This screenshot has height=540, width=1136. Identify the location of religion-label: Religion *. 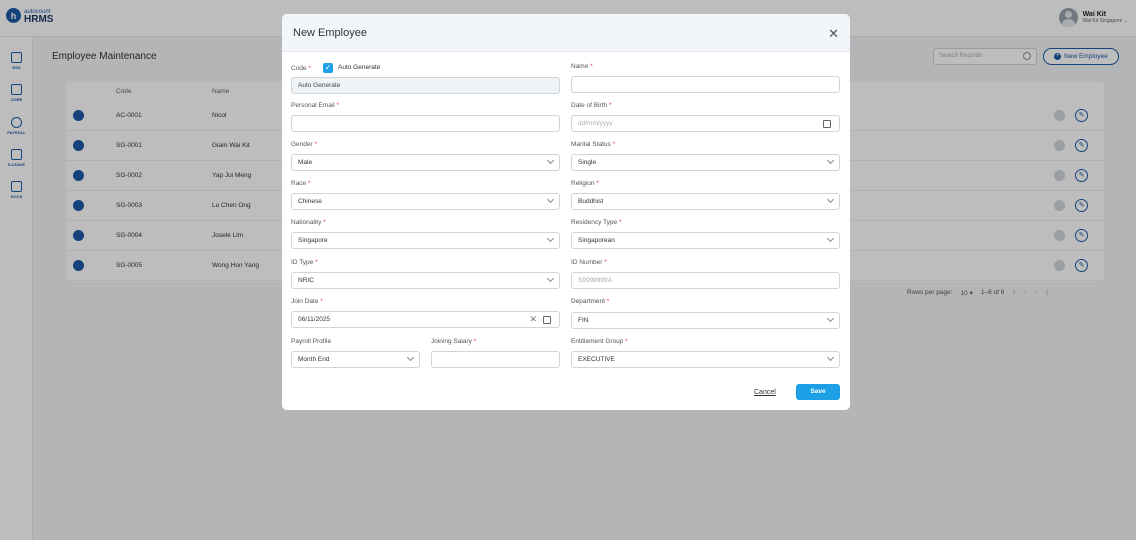
(585, 183).